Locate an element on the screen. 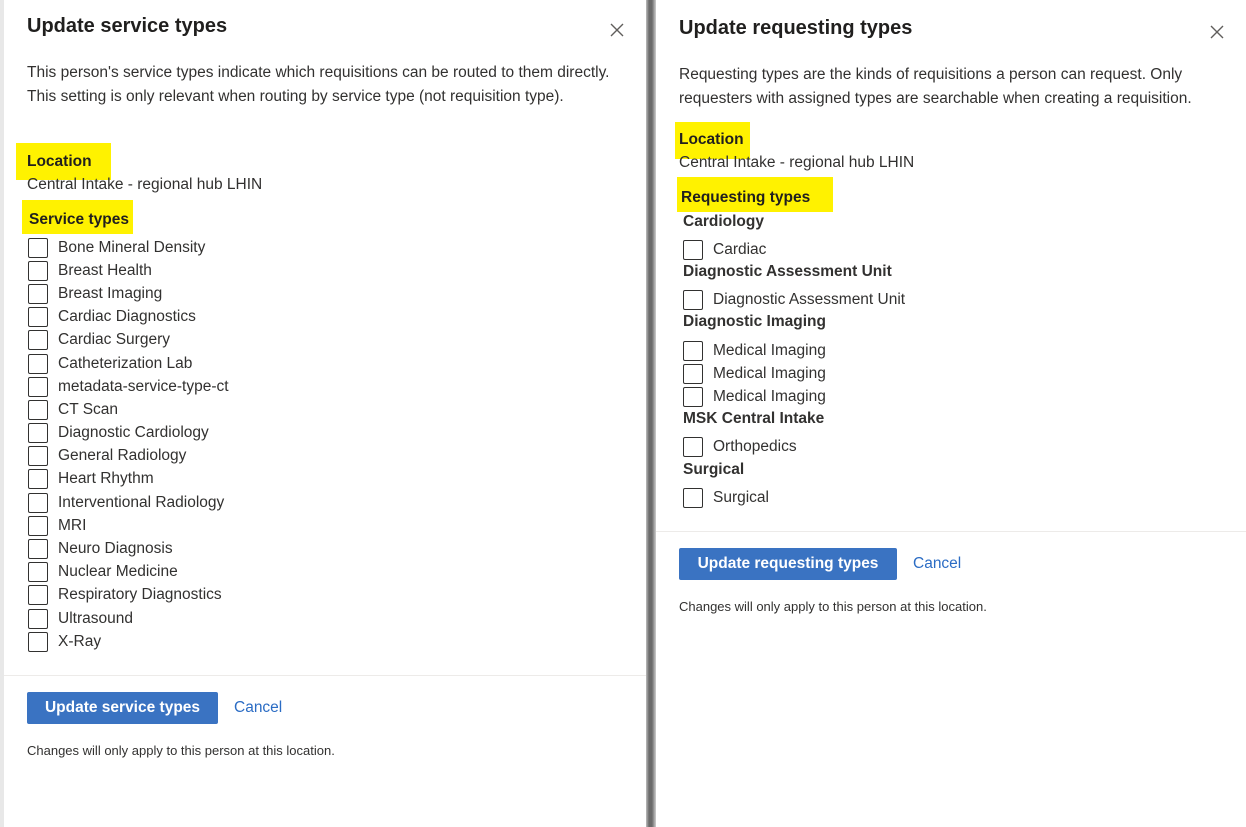  checkbox-row: Heart Rhythm is located at coordinates (128, 479).